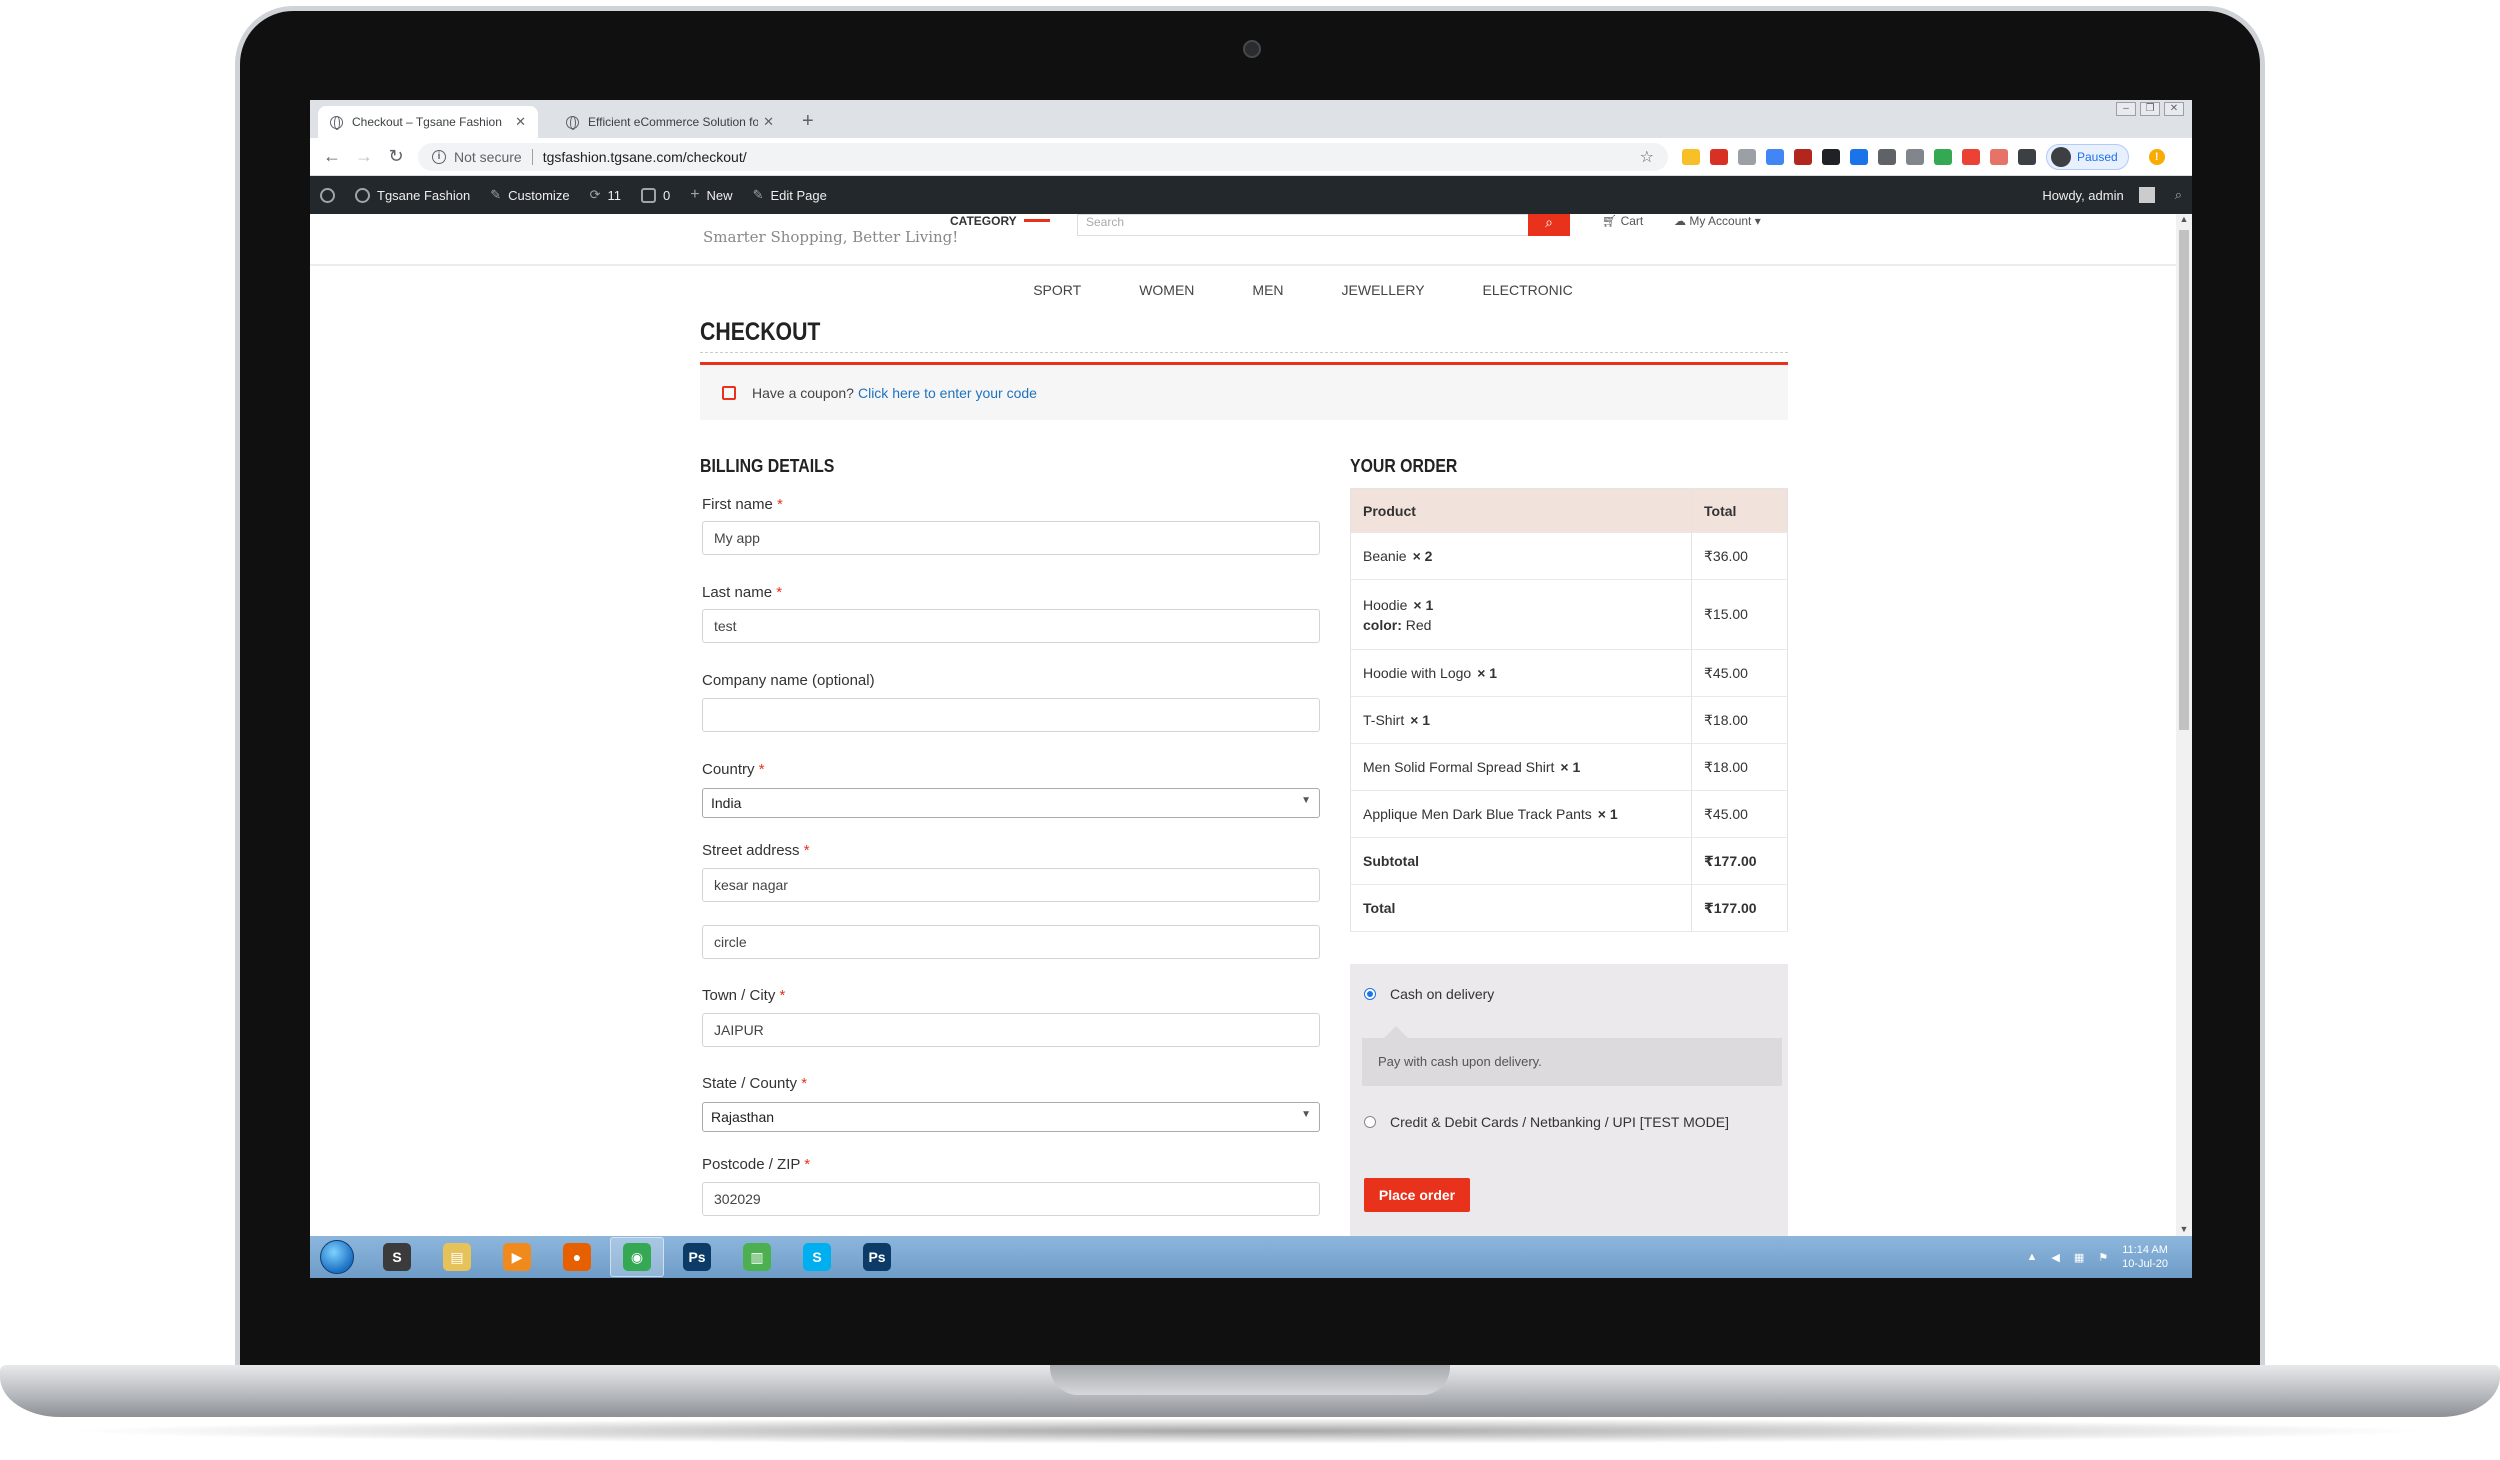 Image resolution: width=2500 pixels, height=1460 pixels. What do you see at coordinates (1011, 1117) in the screenshot?
I see `state-select: Rajasthan ▼` at bounding box center [1011, 1117].